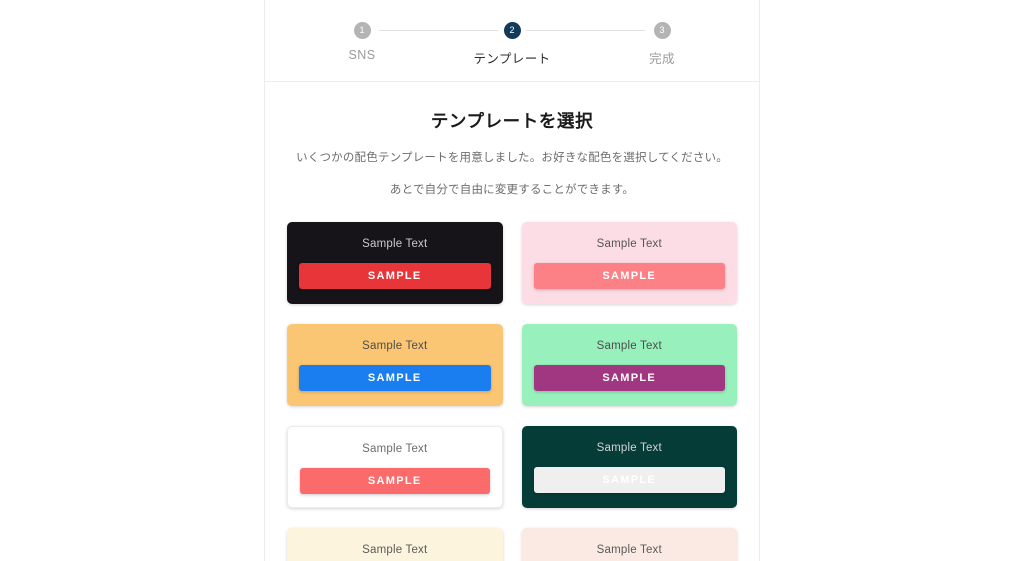  I want to click on step-number-badge: 3, so click(662, 30).